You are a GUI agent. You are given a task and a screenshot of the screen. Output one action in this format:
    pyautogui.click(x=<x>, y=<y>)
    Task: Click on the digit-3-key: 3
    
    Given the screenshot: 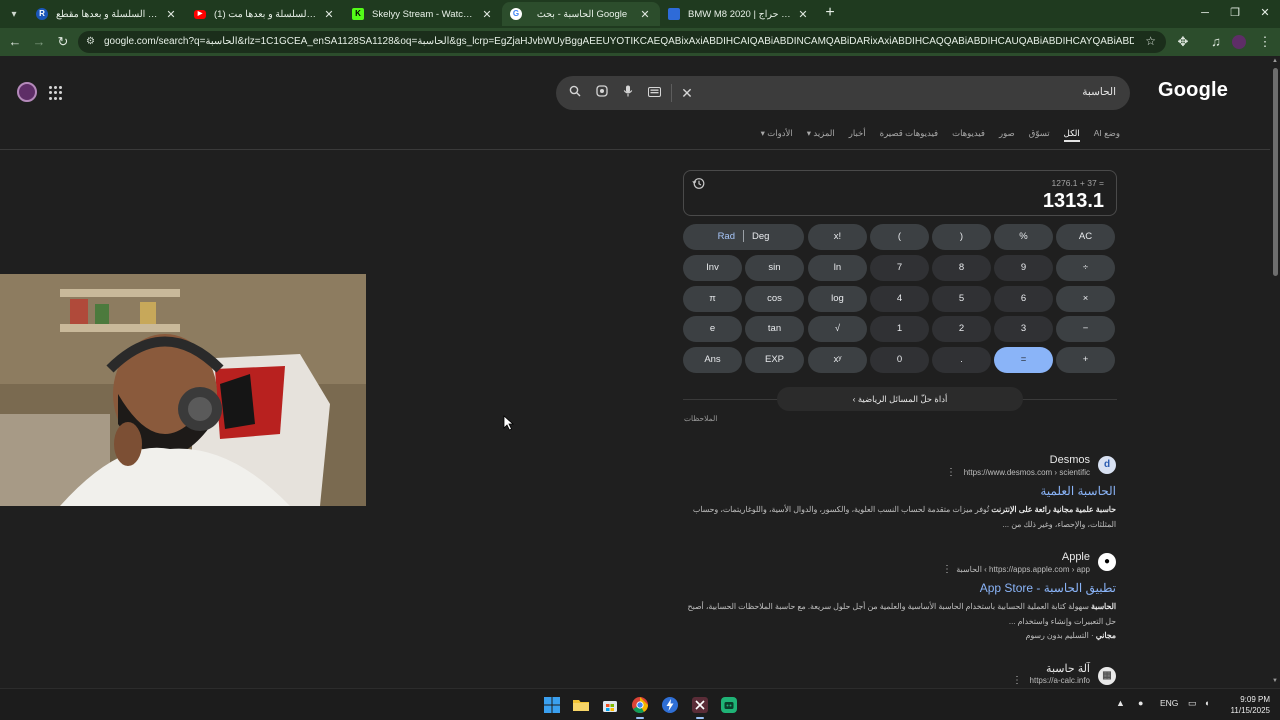 What is the action you would take?
    pyautogui.click(x=1023, y=329)
    